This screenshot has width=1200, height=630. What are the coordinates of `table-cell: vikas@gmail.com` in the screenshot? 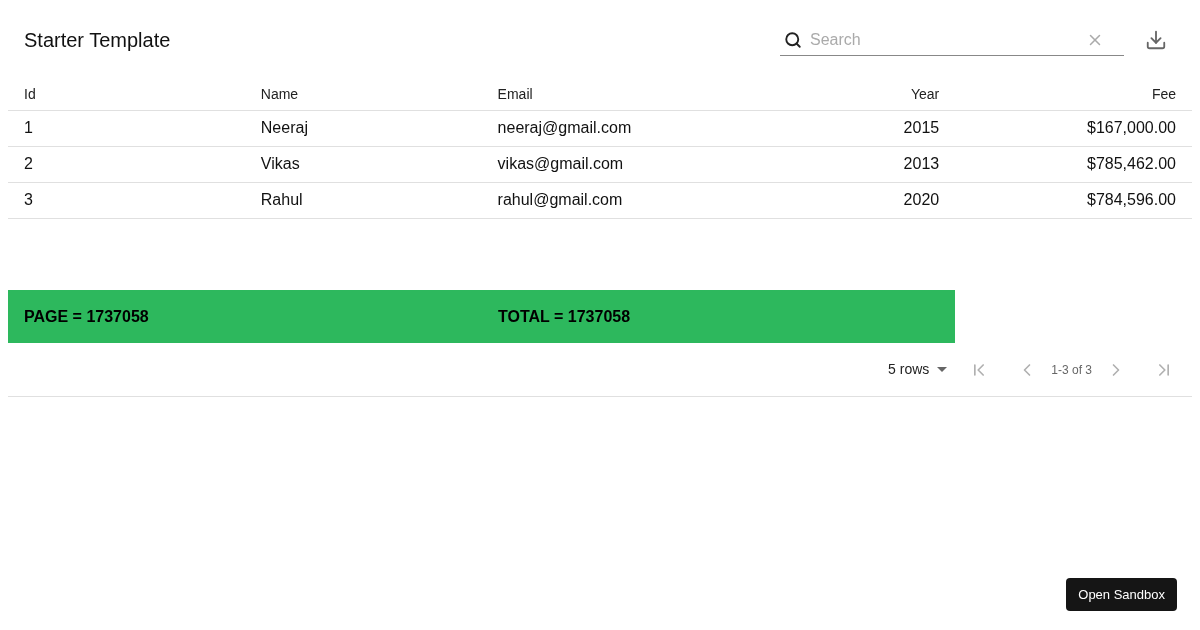 It's located at (560, 163).